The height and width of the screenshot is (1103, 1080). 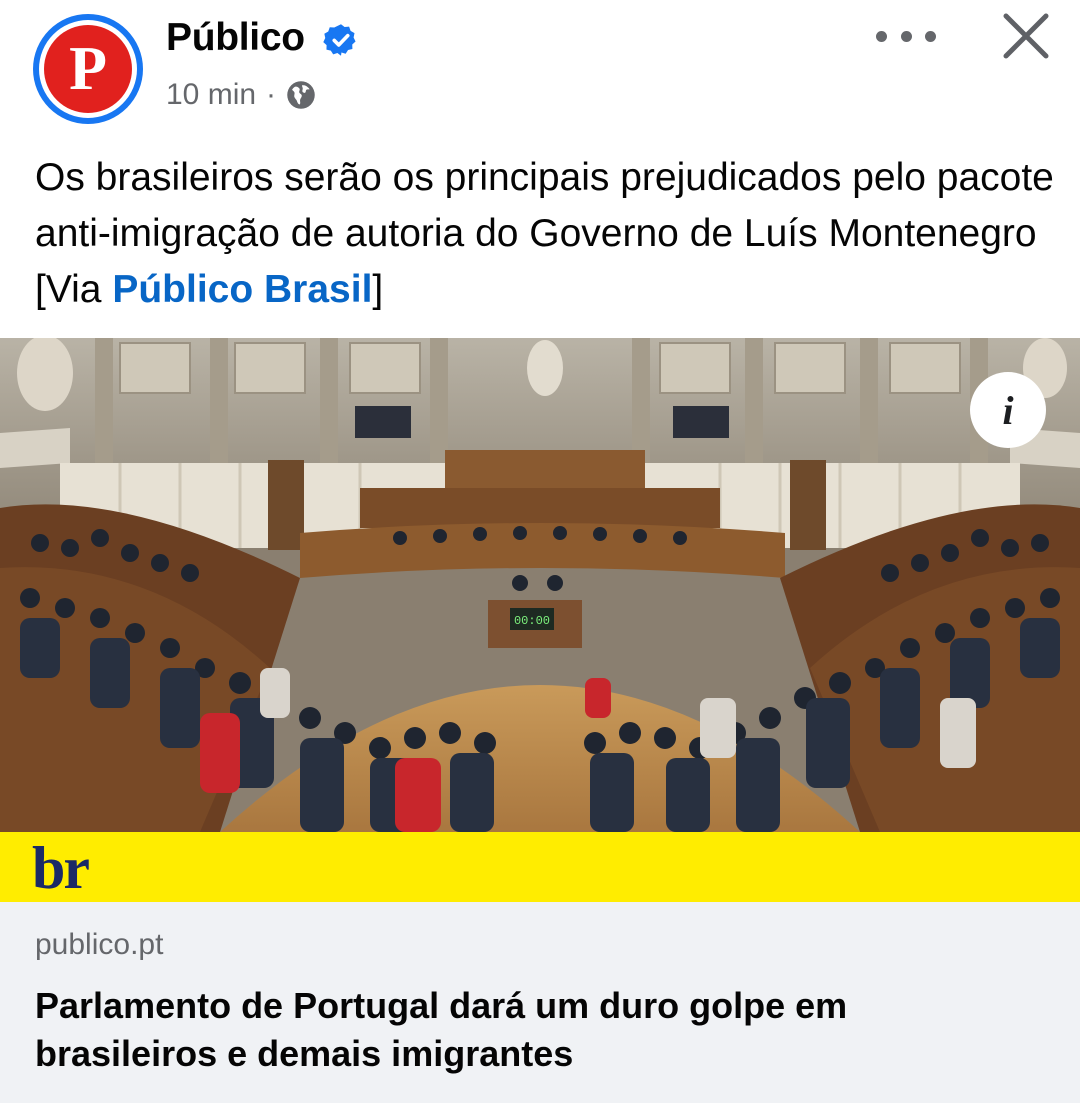 I want to click on page-name: Público, so click(x=235, y=38).